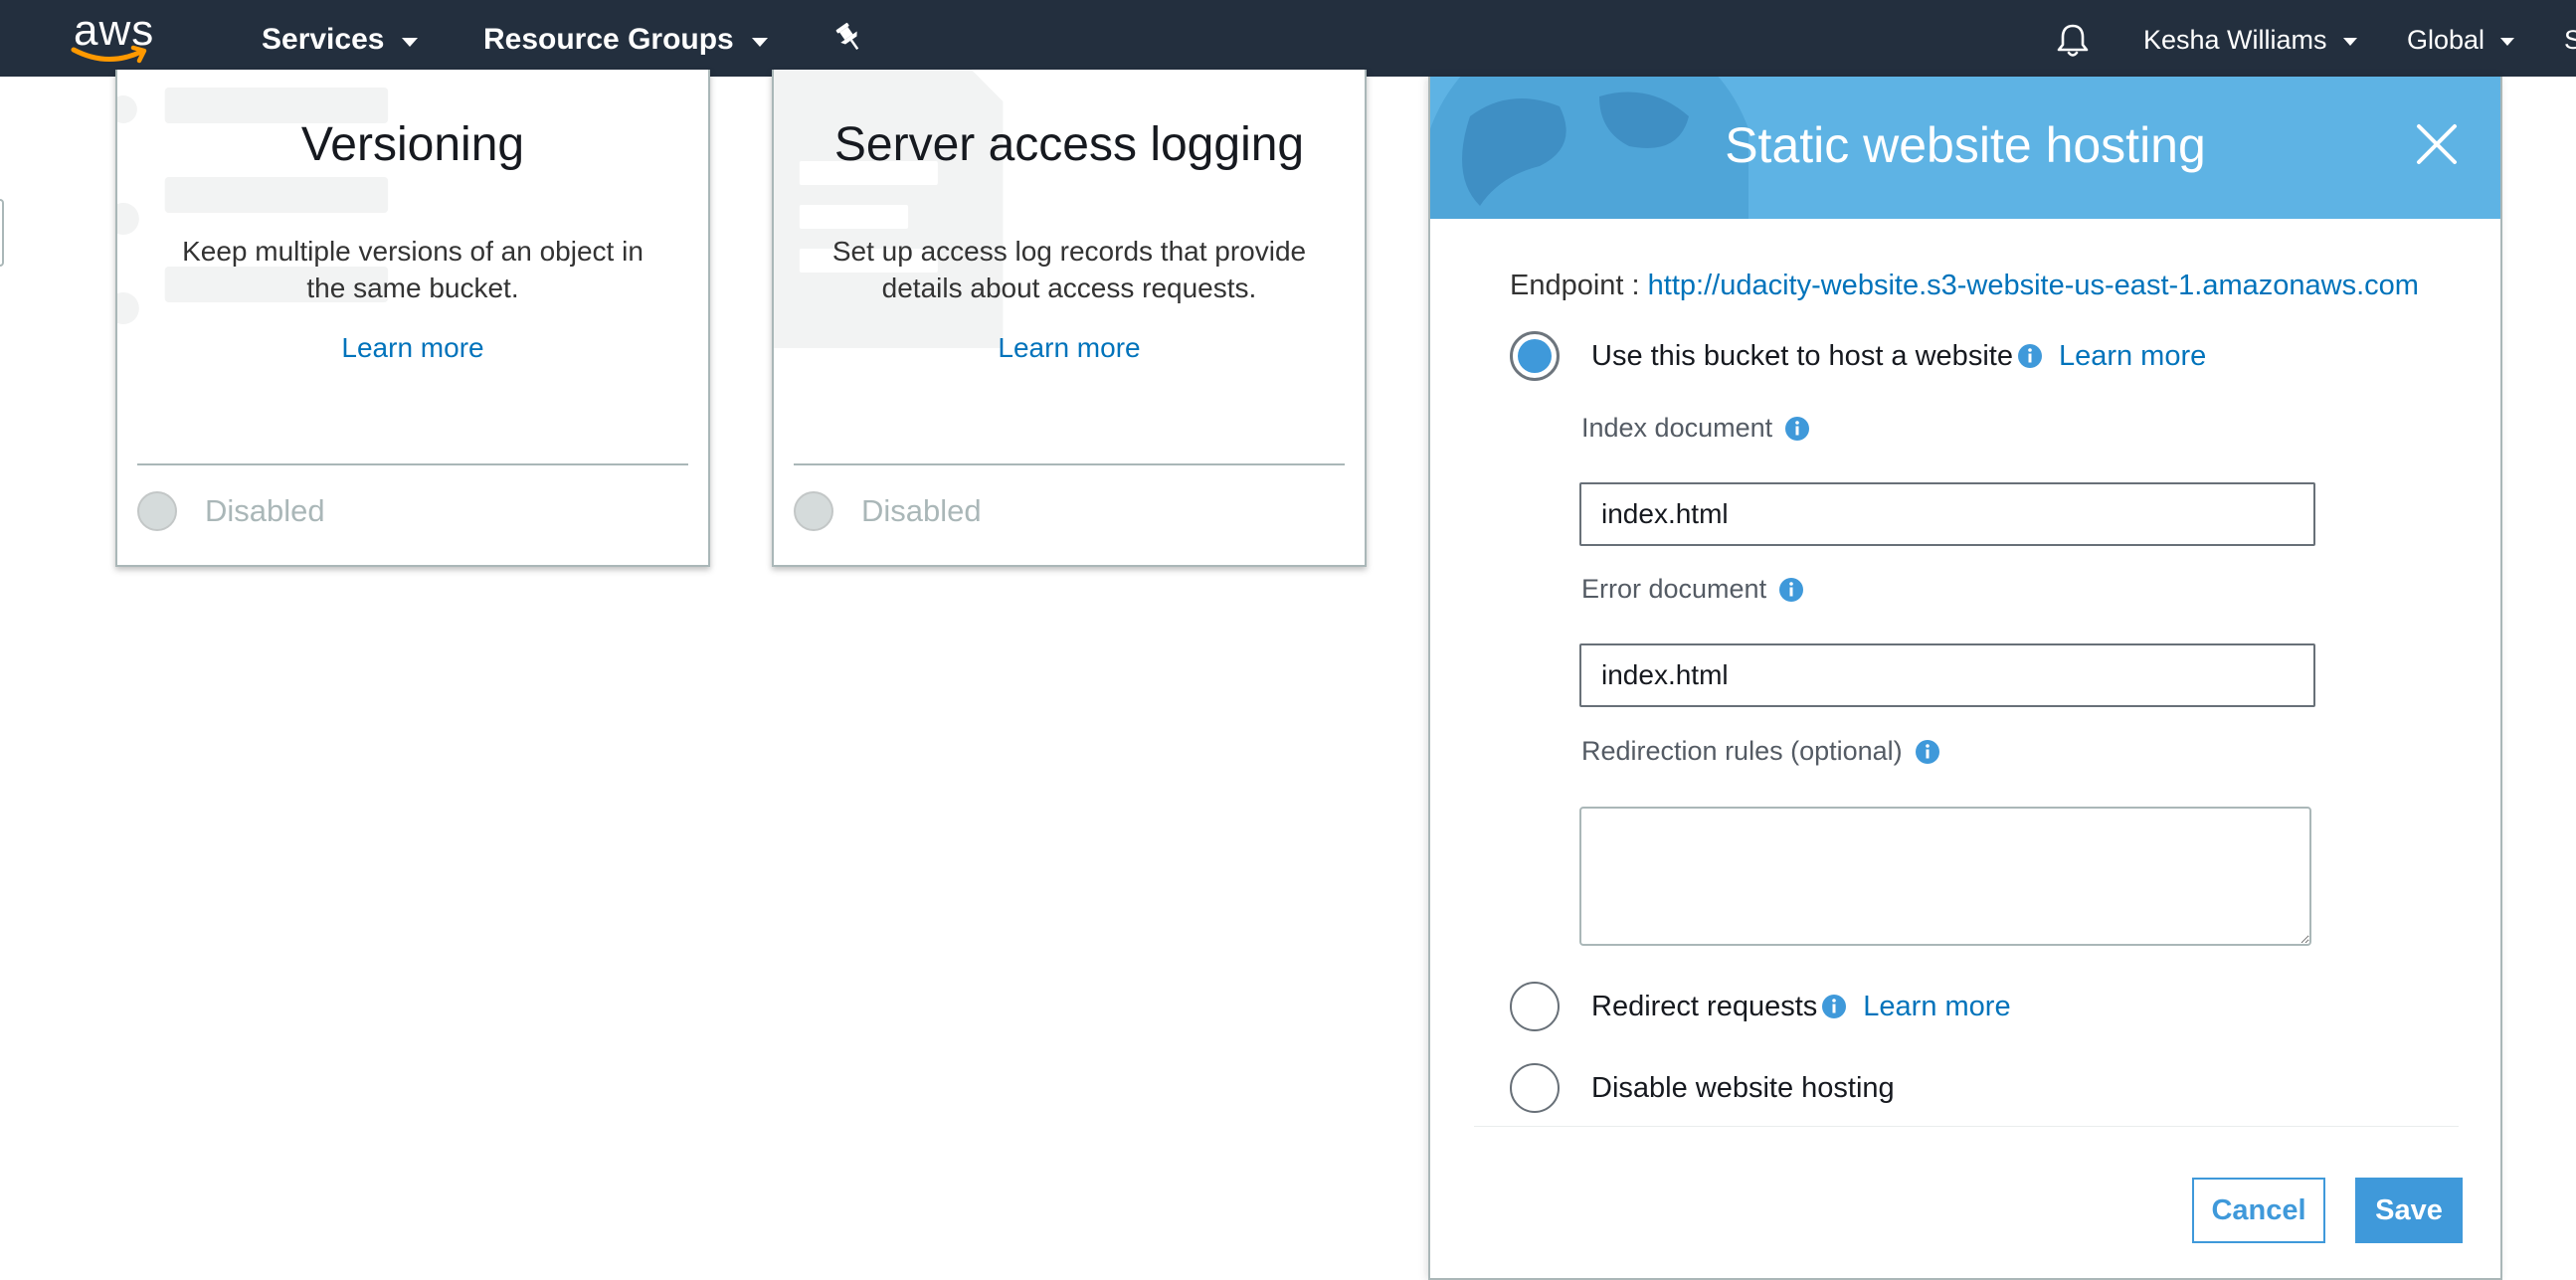 The height and width of the screenshot is (1280, 2576). I want to click on support-menu: S, so click(2570, 40).